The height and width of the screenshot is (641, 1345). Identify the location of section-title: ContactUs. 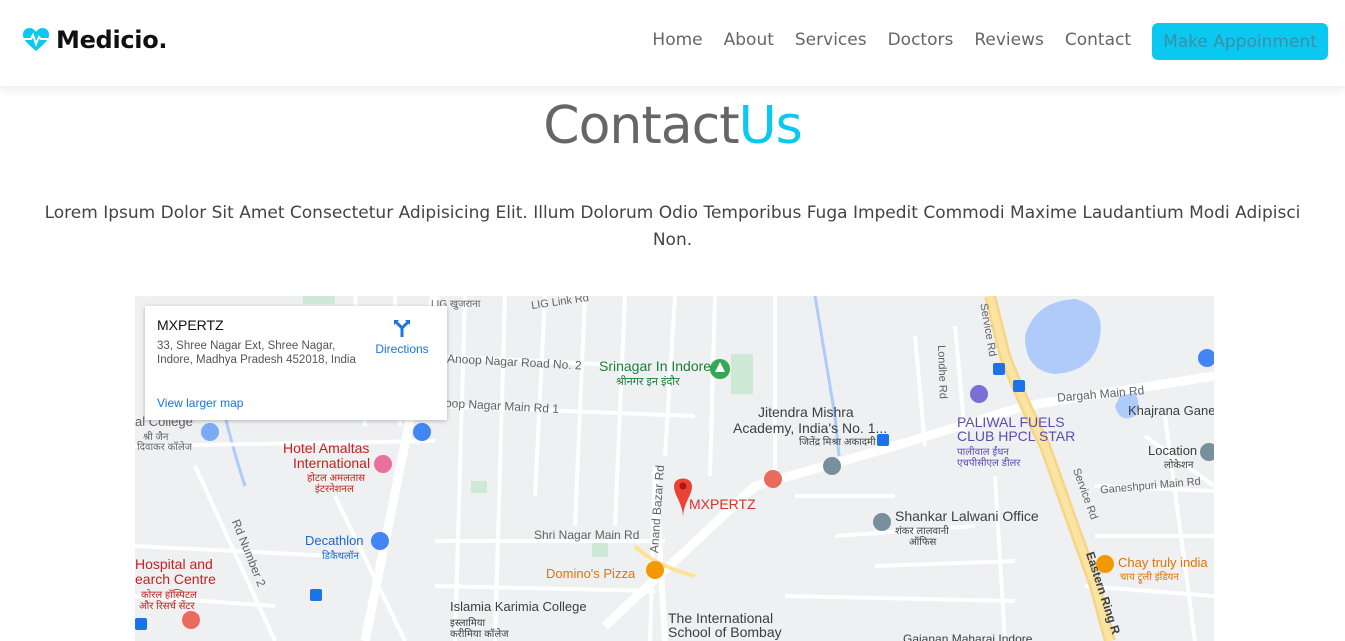
(672, 126).